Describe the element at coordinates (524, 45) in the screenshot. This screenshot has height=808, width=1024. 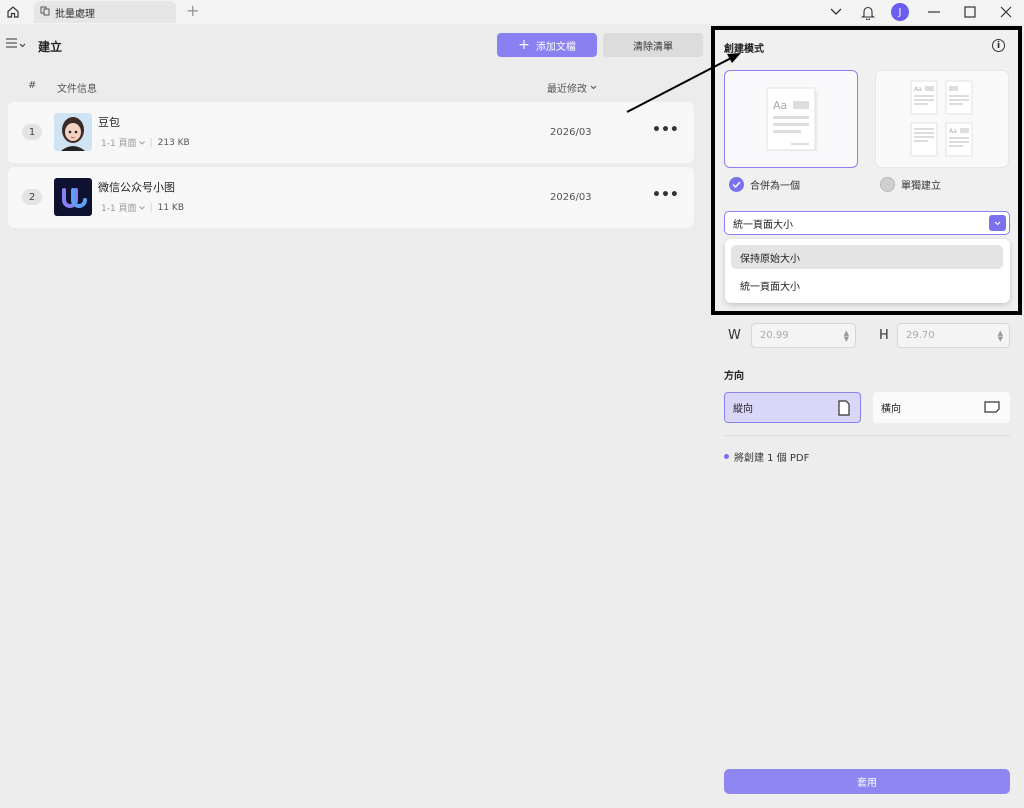
I see `plus-icon: +` at that location.